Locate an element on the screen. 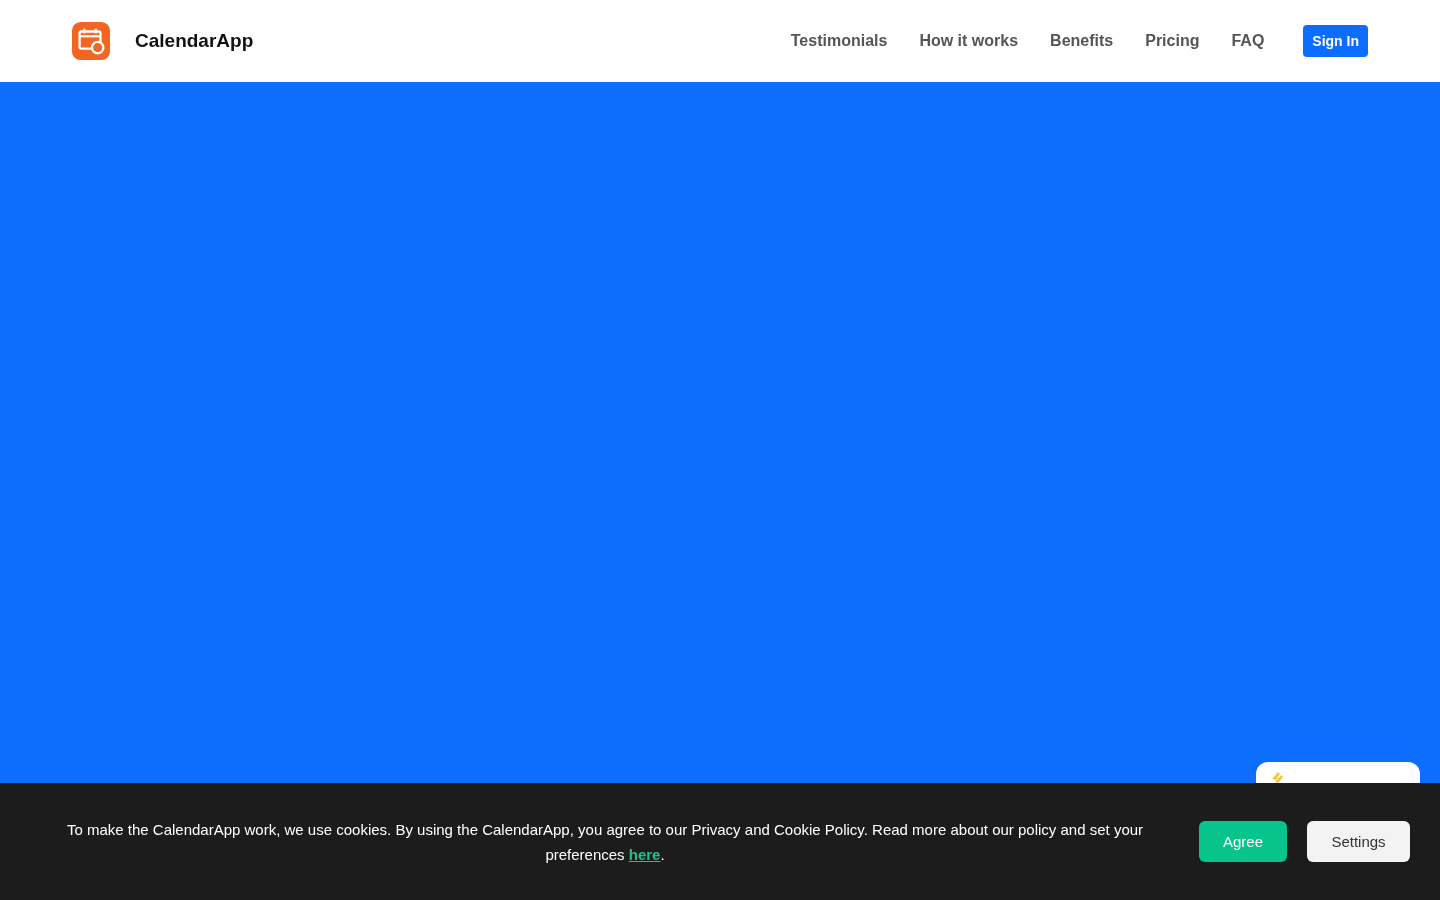 This screenshot has height=900, width=1440. sign-in-button: Sign In is located at coordinates (1335, 41).